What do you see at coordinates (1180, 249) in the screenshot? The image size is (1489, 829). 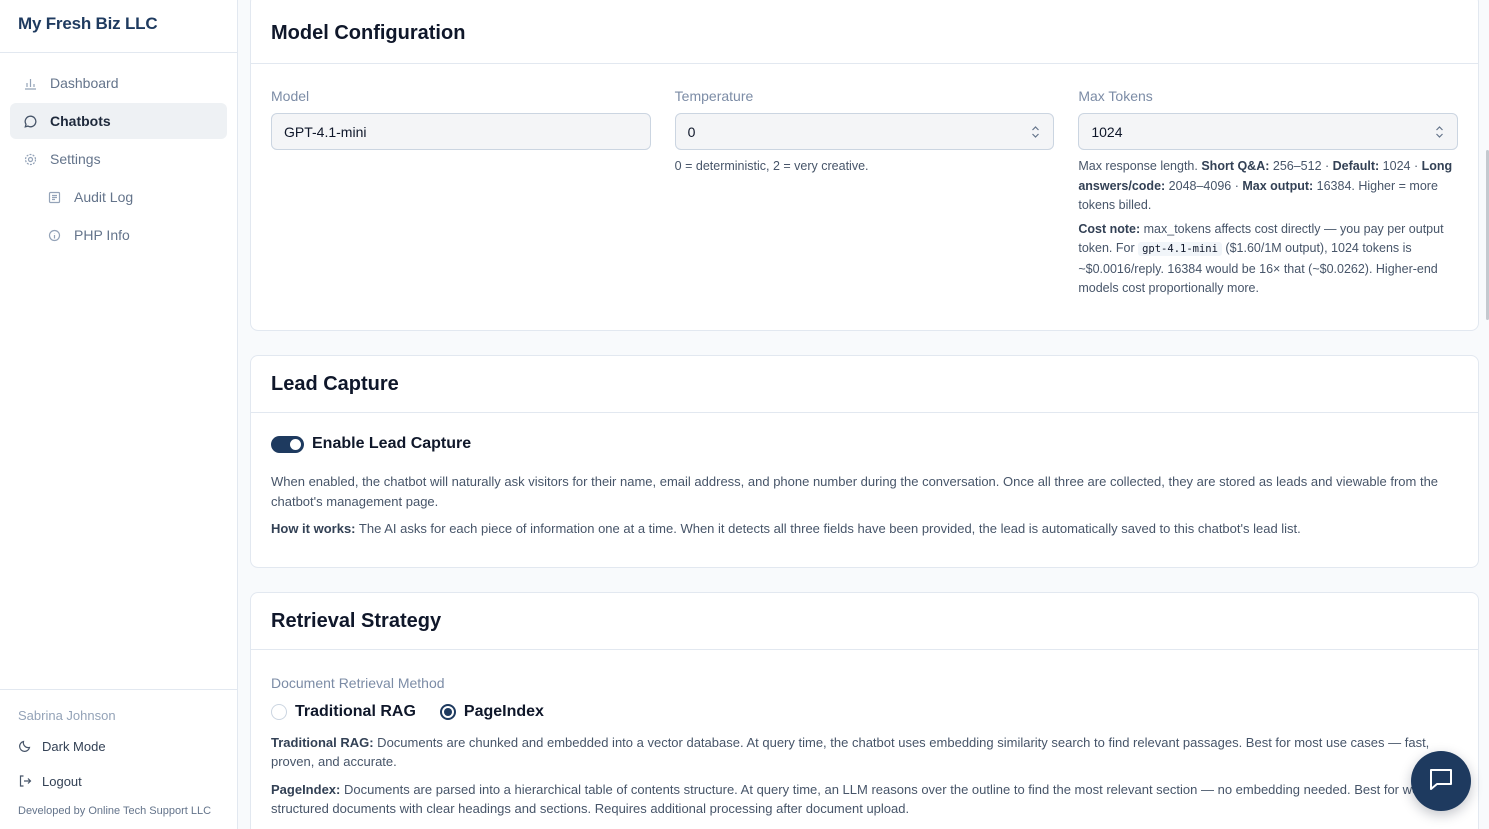 I see `model-code: gpt-4.1-mini` at bounding box center [1180, 249].